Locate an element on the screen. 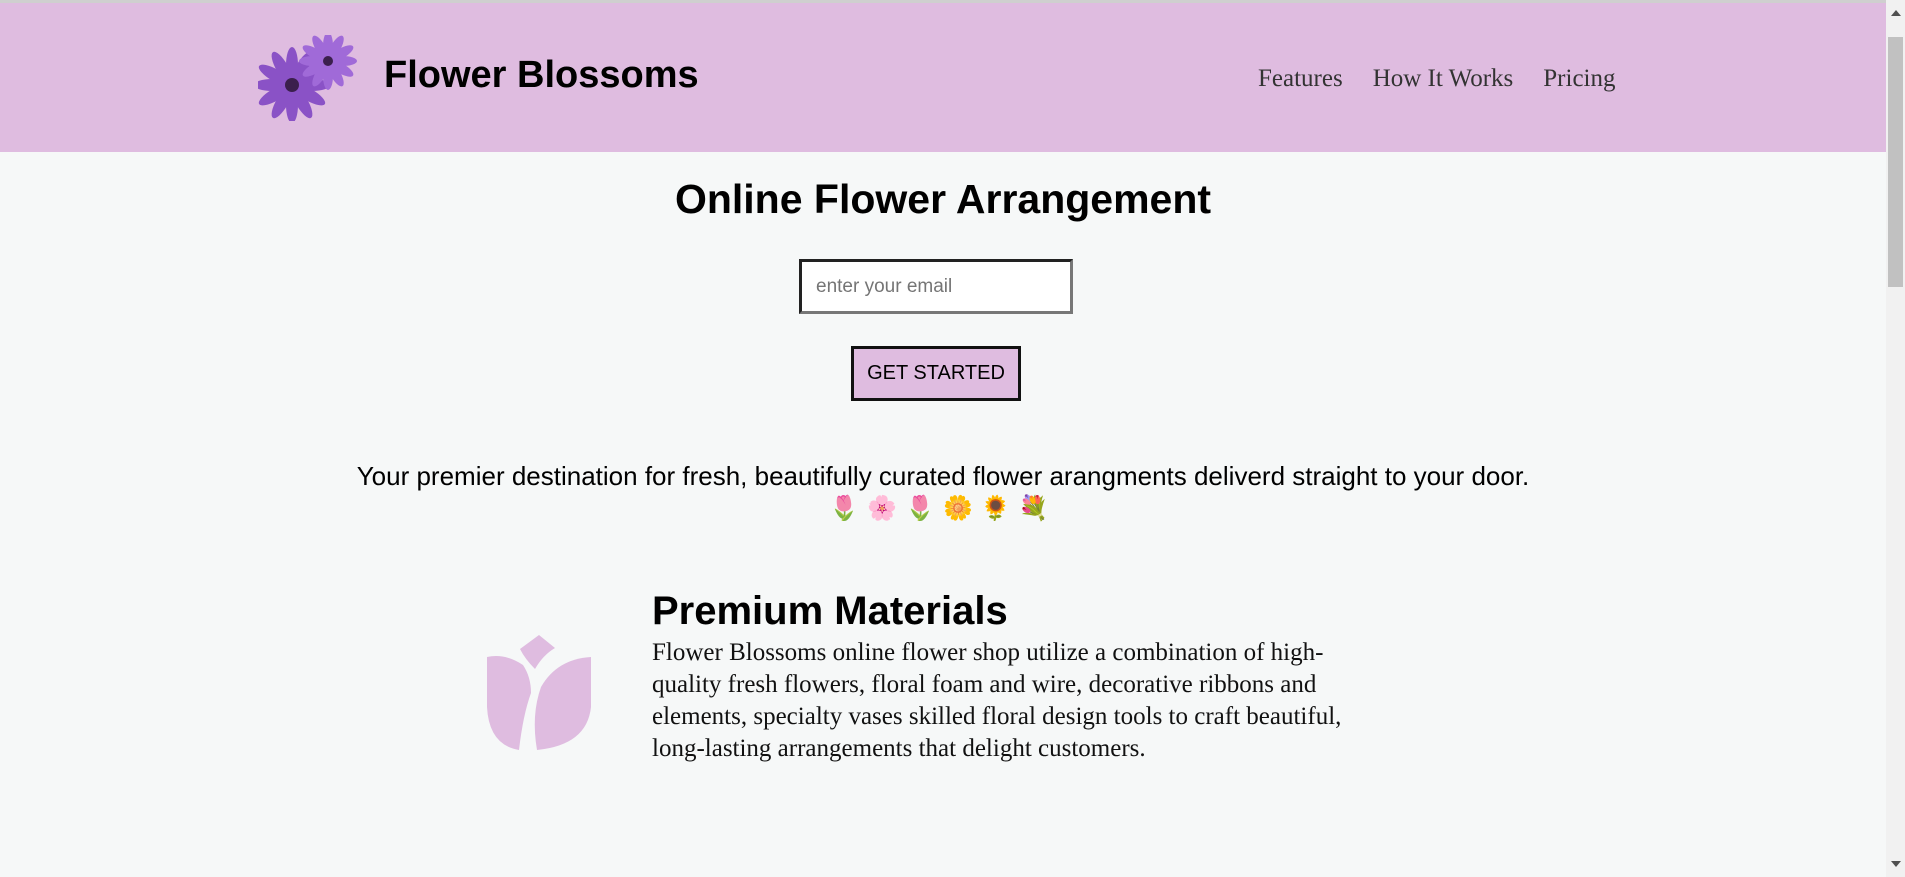  nav-features: Features is located at coordinates (1300, 79).